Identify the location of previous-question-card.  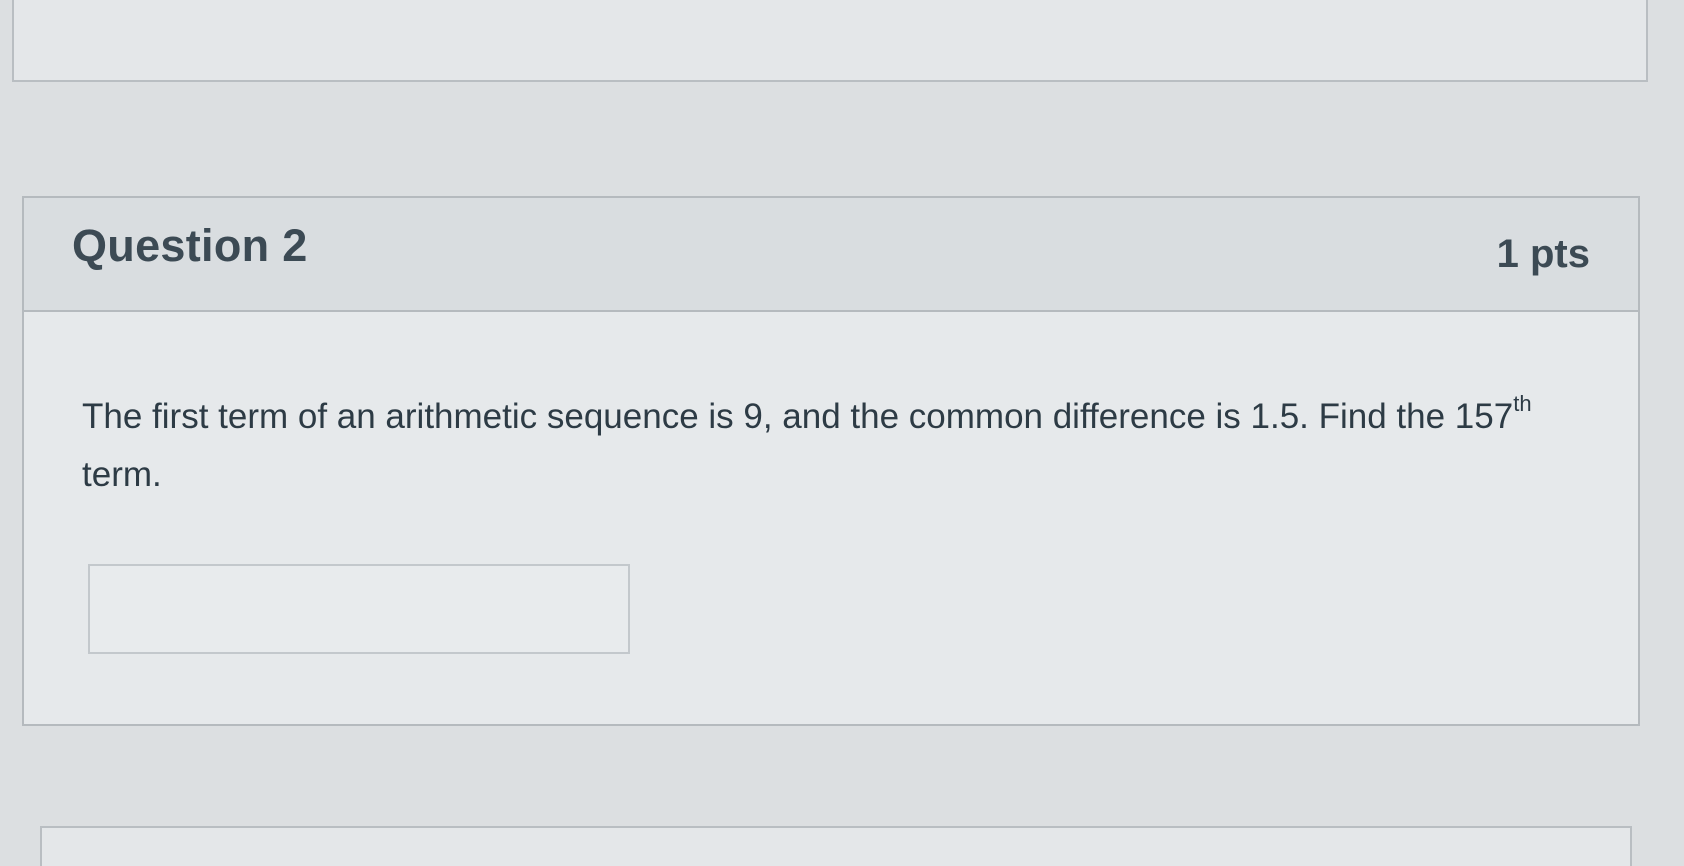
(830, 41).